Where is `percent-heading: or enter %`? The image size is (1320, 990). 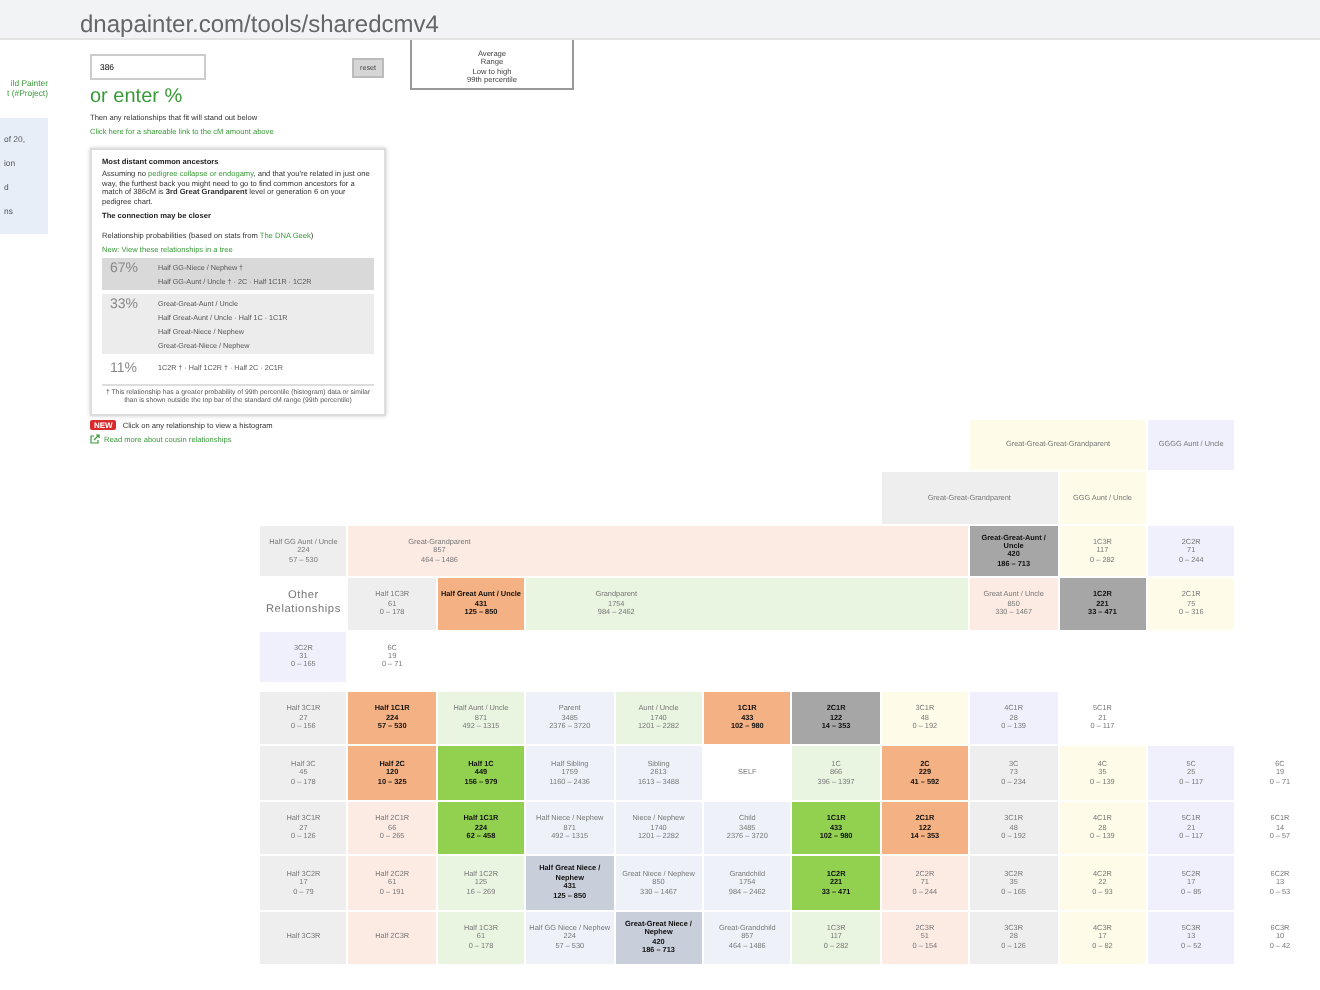
percent-heading: or enter % is located at coordinates (137, 97).